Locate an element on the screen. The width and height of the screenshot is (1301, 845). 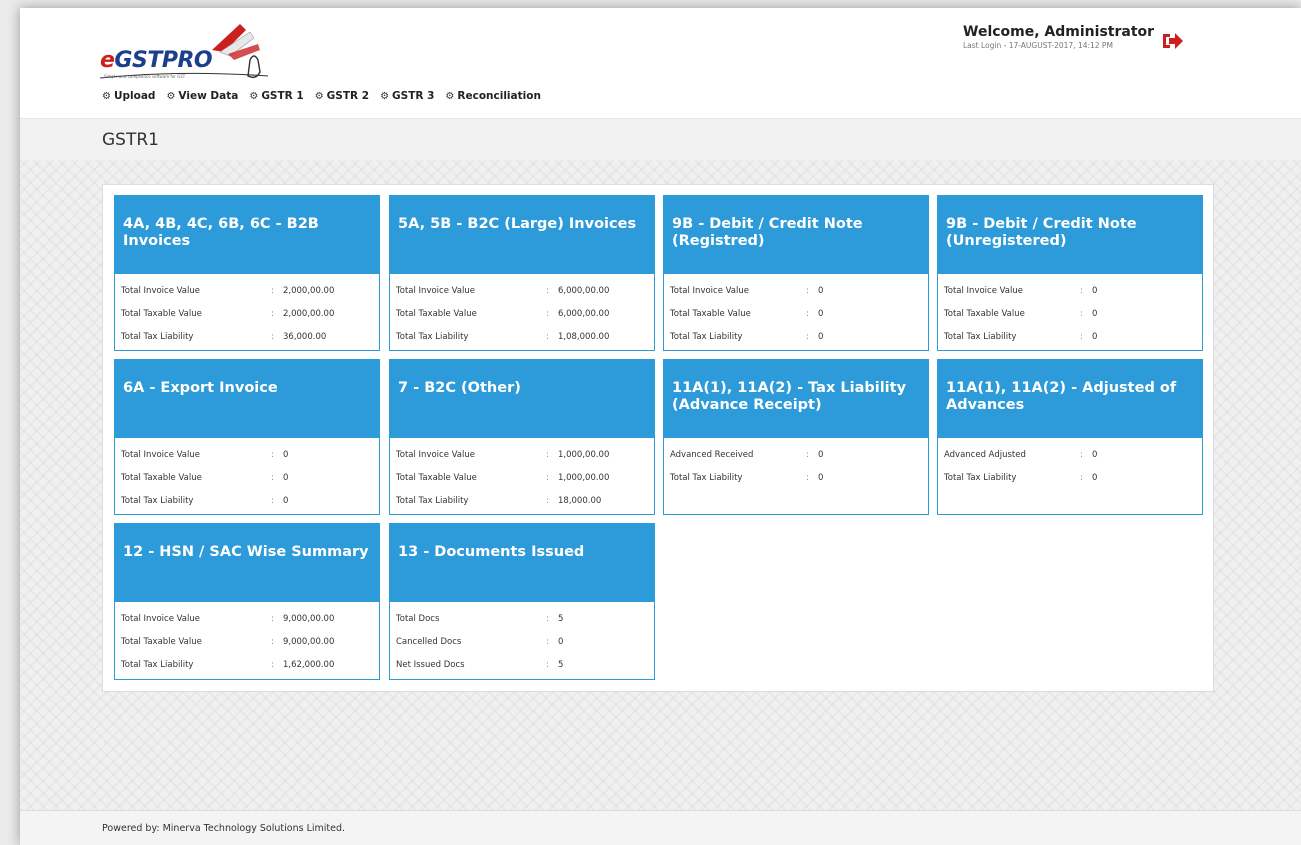
logout-icon is located at coordinates (1172, 41).